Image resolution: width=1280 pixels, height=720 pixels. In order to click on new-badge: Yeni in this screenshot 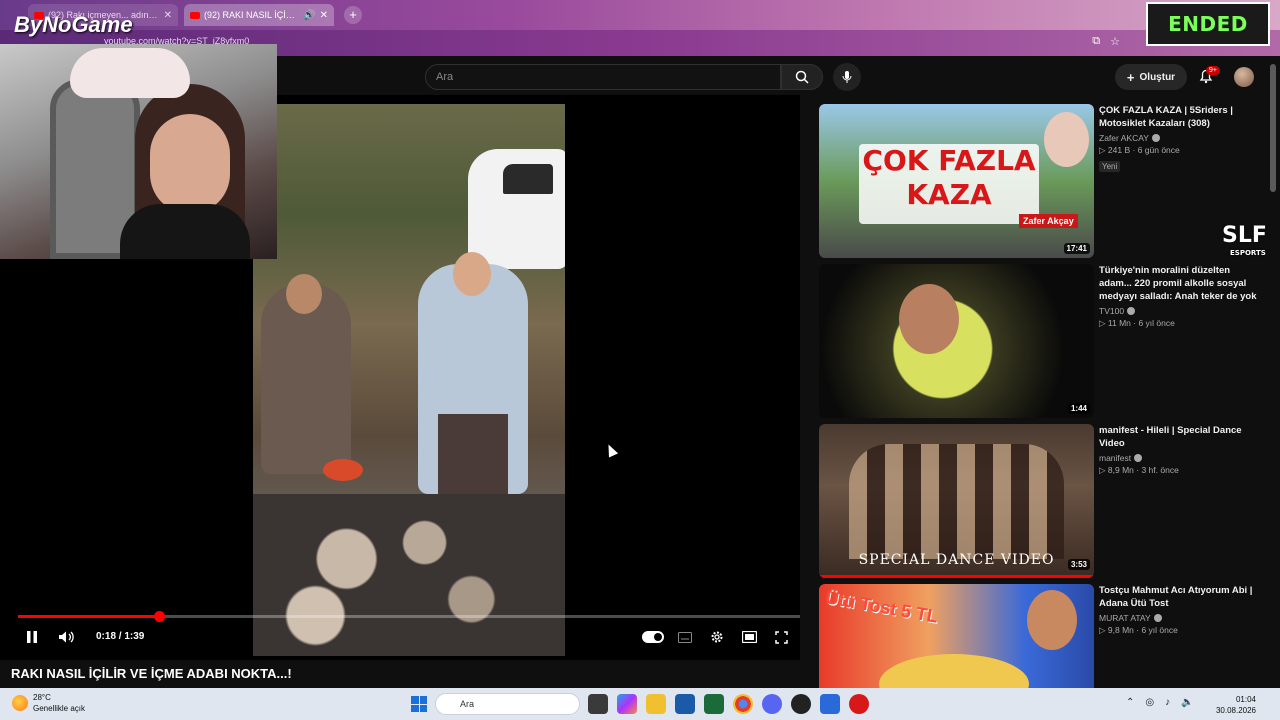, I will do `click(1110, 166)`.